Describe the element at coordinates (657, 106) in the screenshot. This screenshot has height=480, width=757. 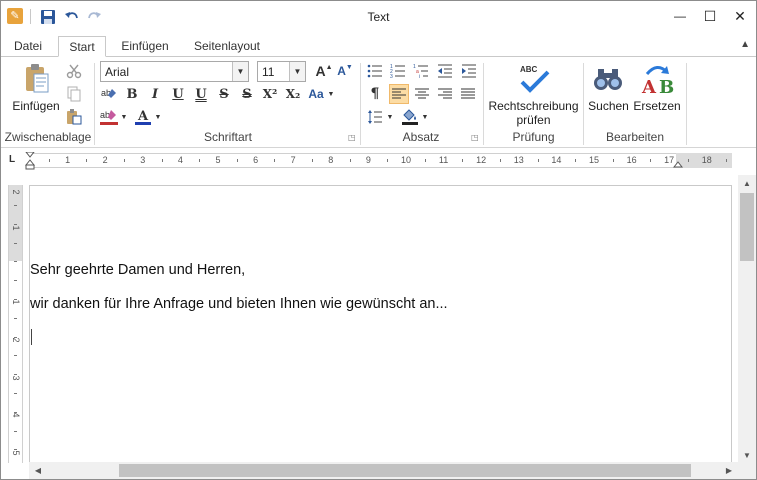
I see `replace-label: Ersetzen` at that location.